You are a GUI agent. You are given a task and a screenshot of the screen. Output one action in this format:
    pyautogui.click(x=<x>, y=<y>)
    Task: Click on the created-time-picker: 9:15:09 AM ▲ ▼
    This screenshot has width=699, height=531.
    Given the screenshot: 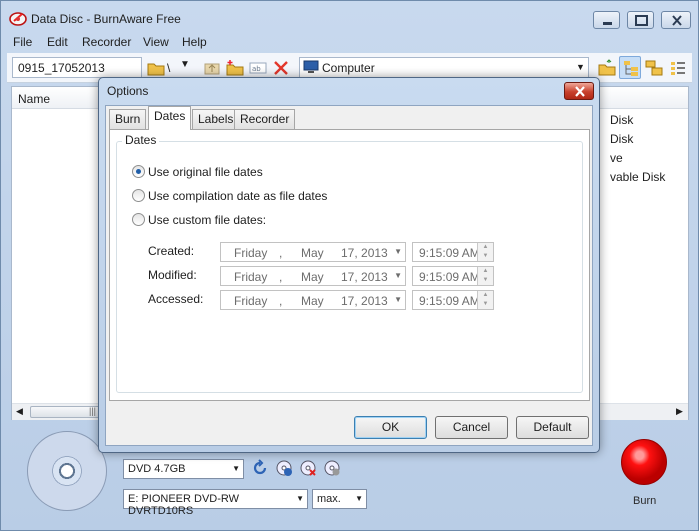 What is the action you would take?
    pyautogui.click(x=453, y=252)
    